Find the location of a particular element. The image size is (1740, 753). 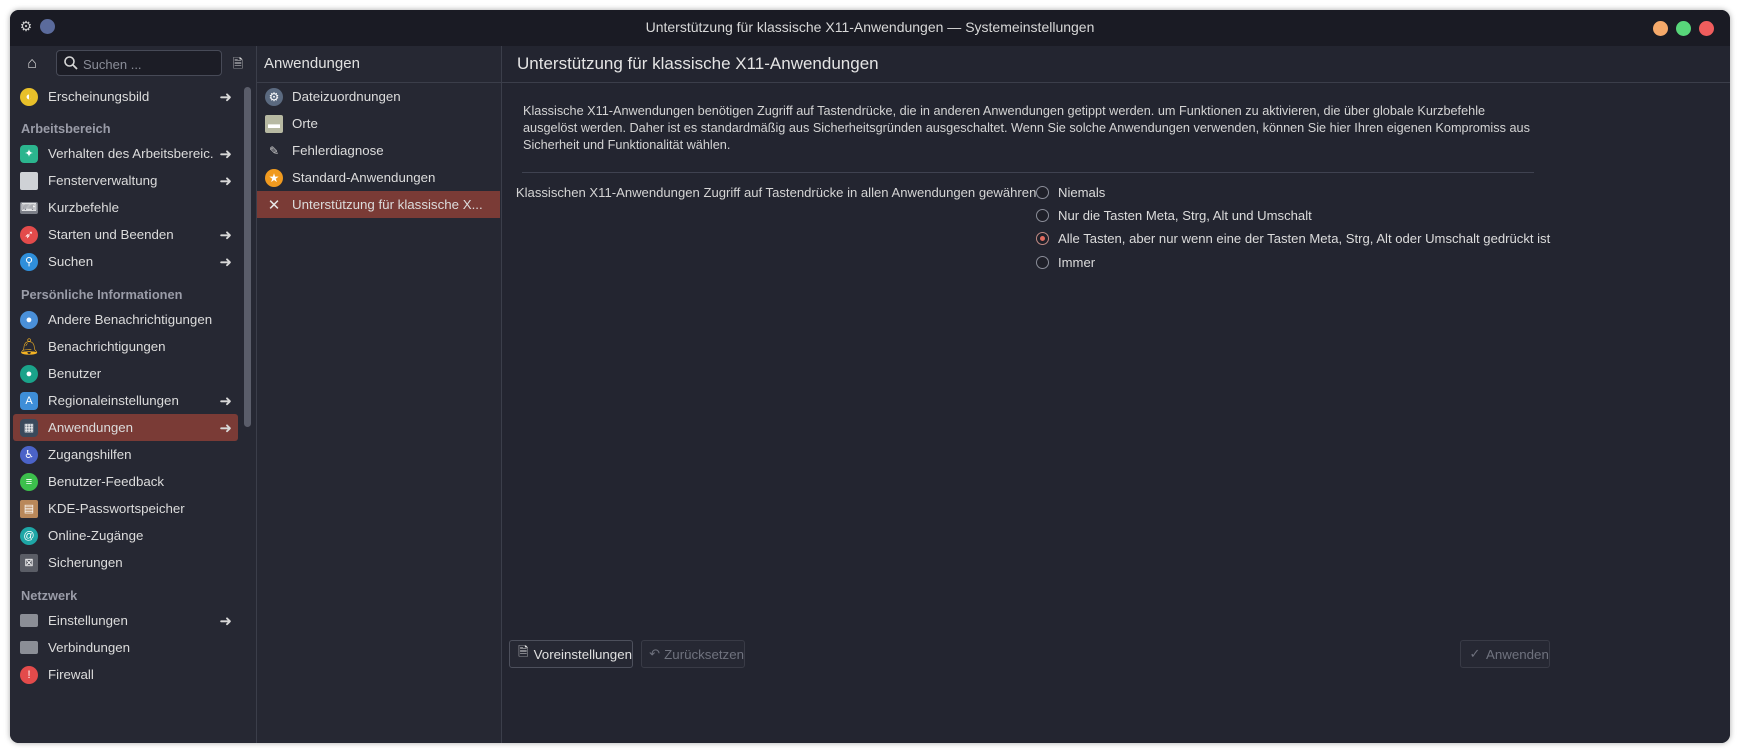

sidebar-item-label: Suchen is located at coordinates (71, 261).